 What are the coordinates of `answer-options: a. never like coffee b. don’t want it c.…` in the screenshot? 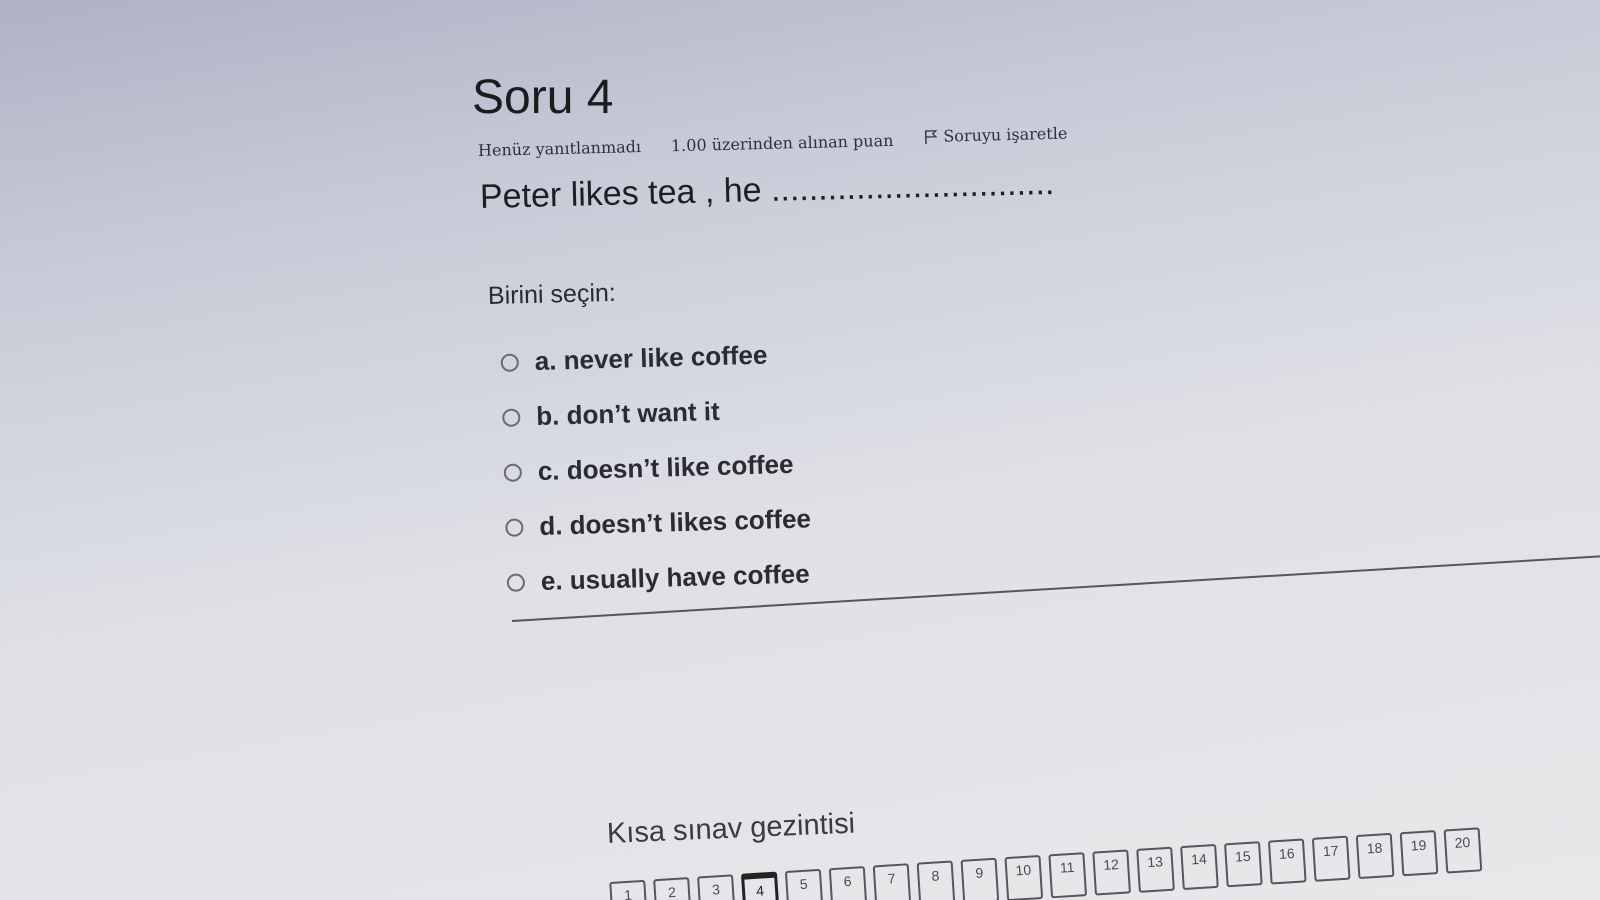 It's located at (656, 467).